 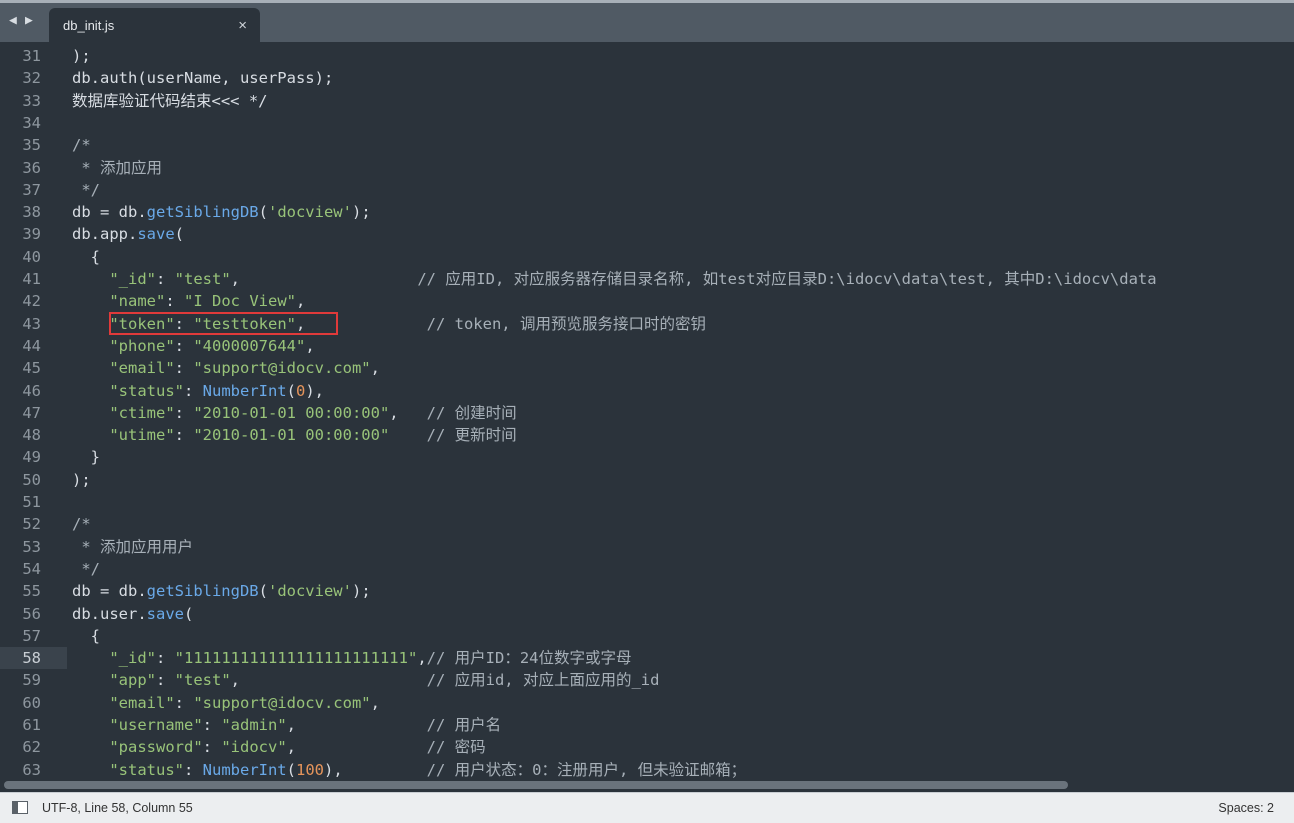 What do you see at coordinates (647, 502) in the screenshot?
I see `code-line: 51` at bounding box center [647, 502].